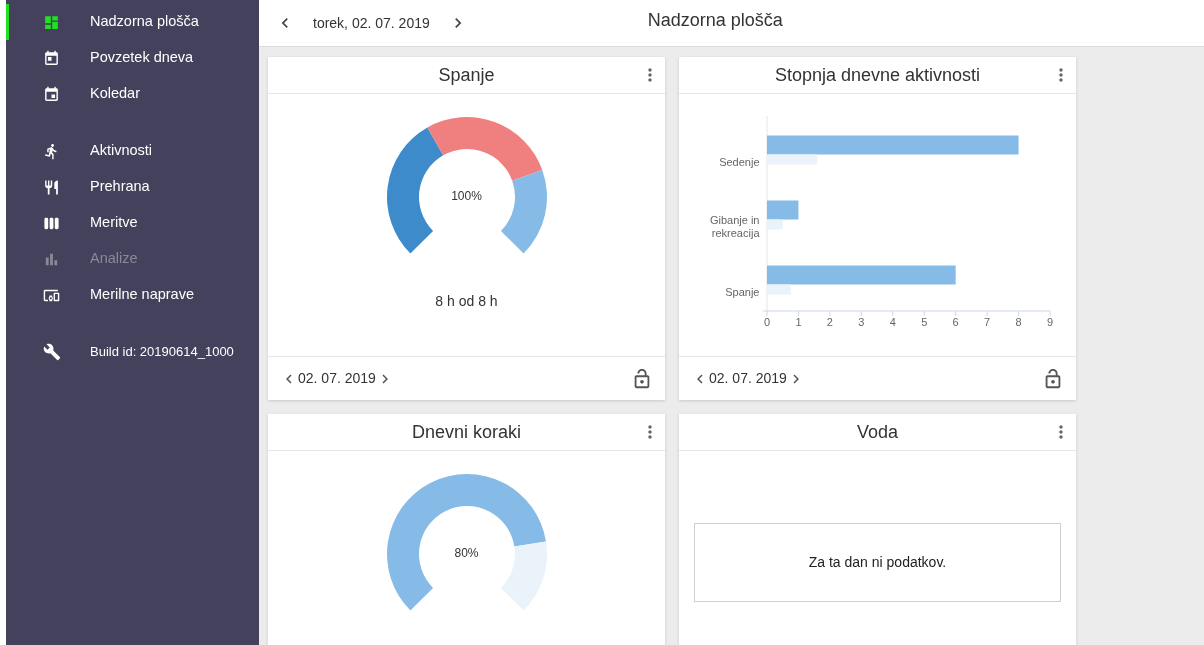 Image resolution: width=1204 pixels, height=645 pixels. Describe the element at coordinates (466, 553) in the screenshot. I see `gauge-value: 80%` at that location.